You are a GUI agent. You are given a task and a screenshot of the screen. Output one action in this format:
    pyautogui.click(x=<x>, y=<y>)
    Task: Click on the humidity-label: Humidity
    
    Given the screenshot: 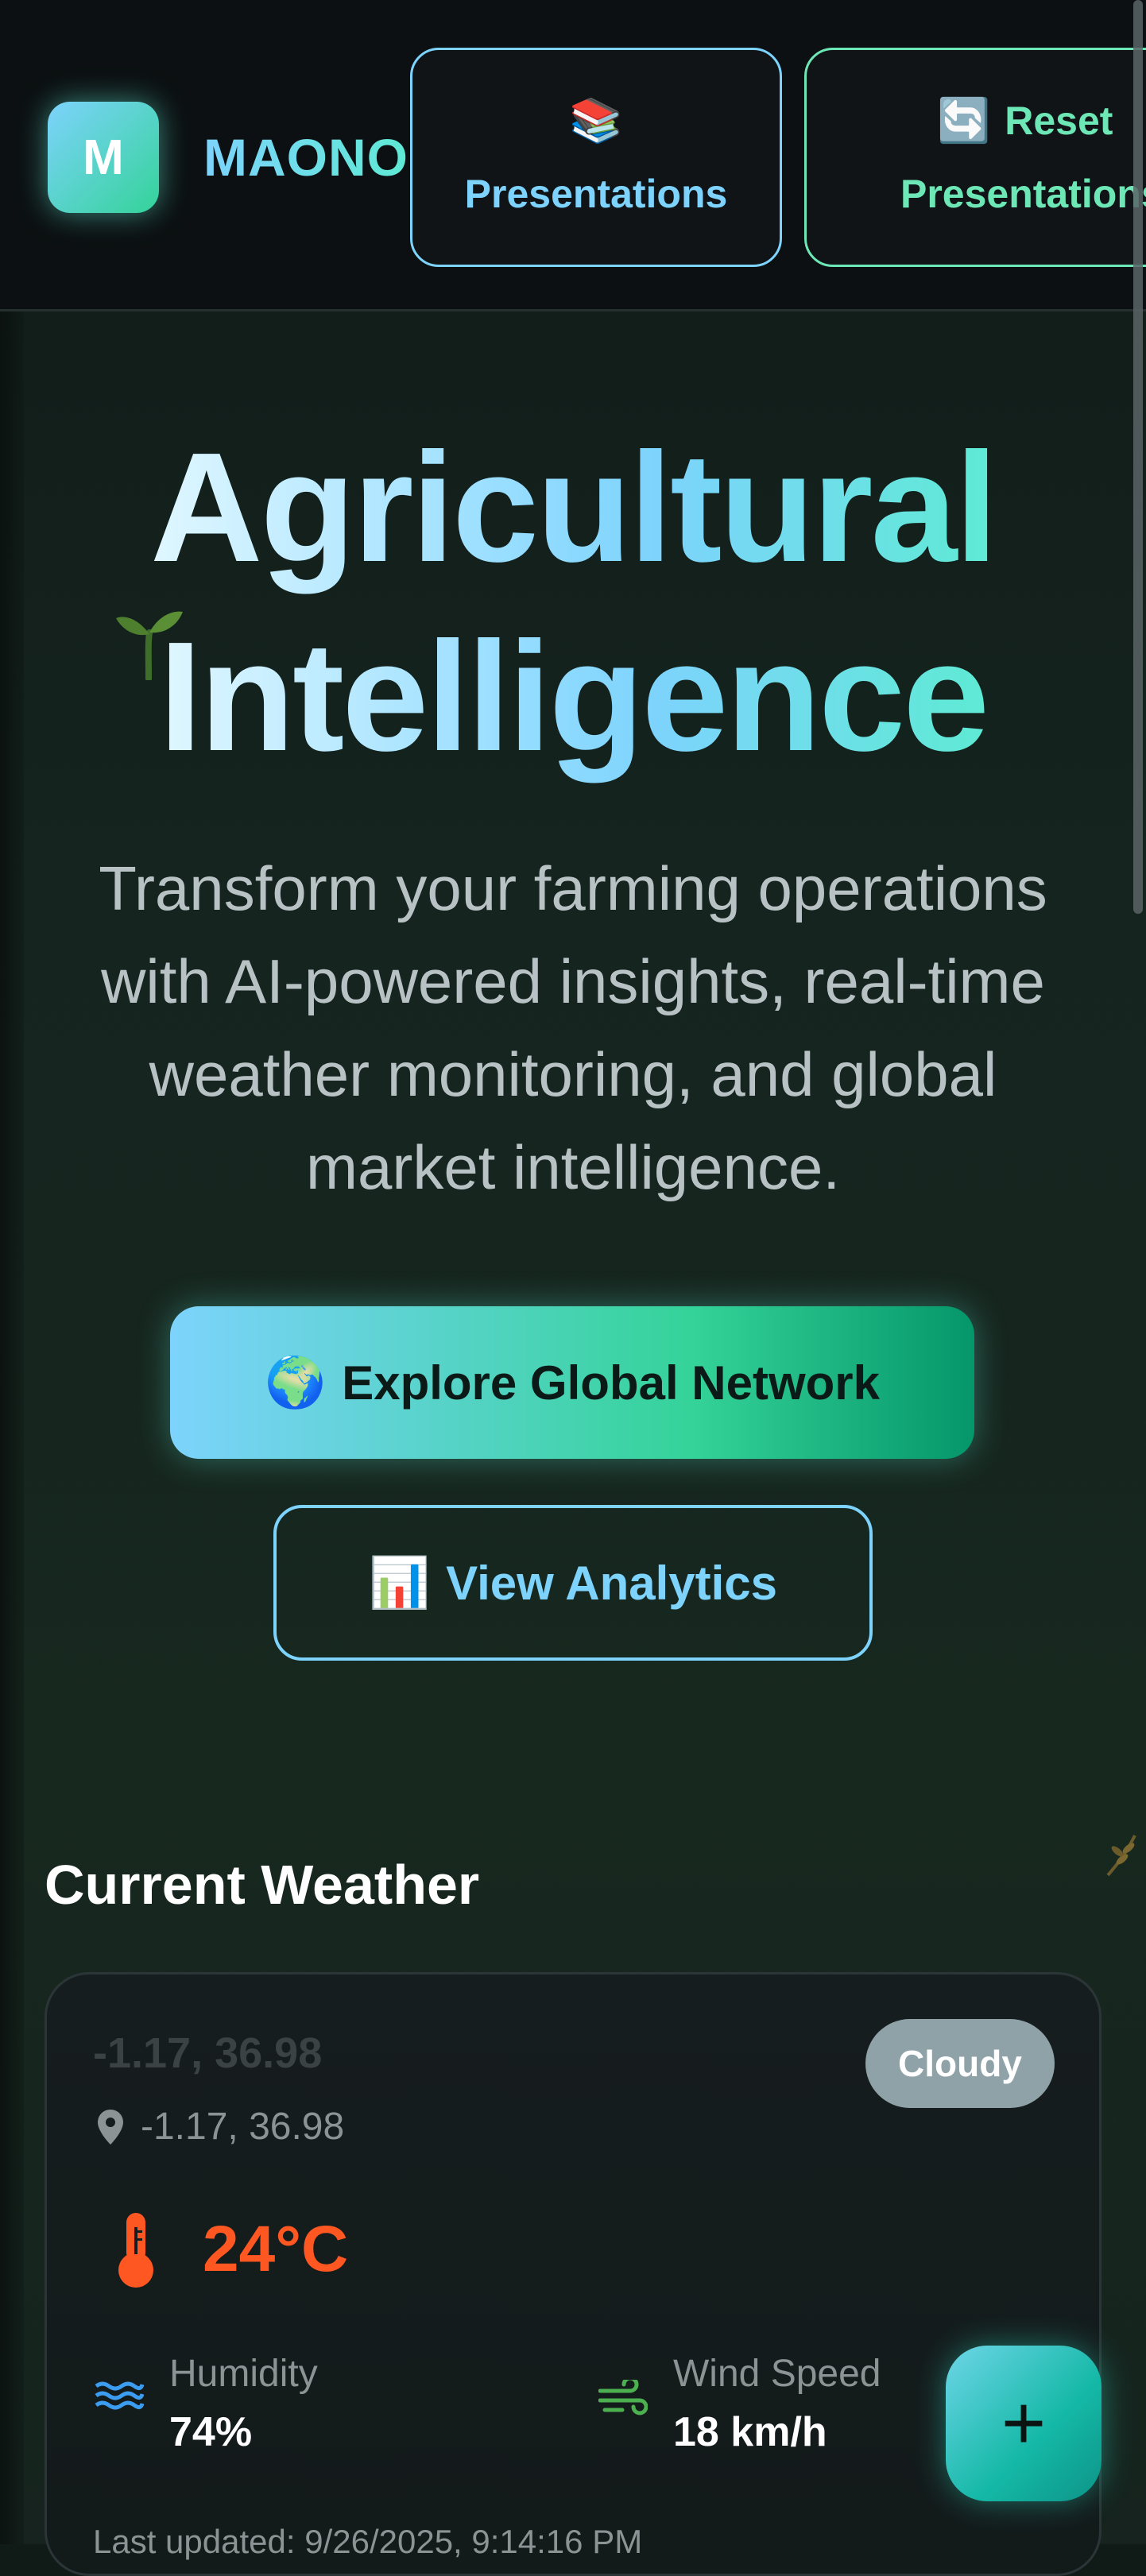 What is the action you would take?
    pyautogui.click(x=243, y=2374)
    